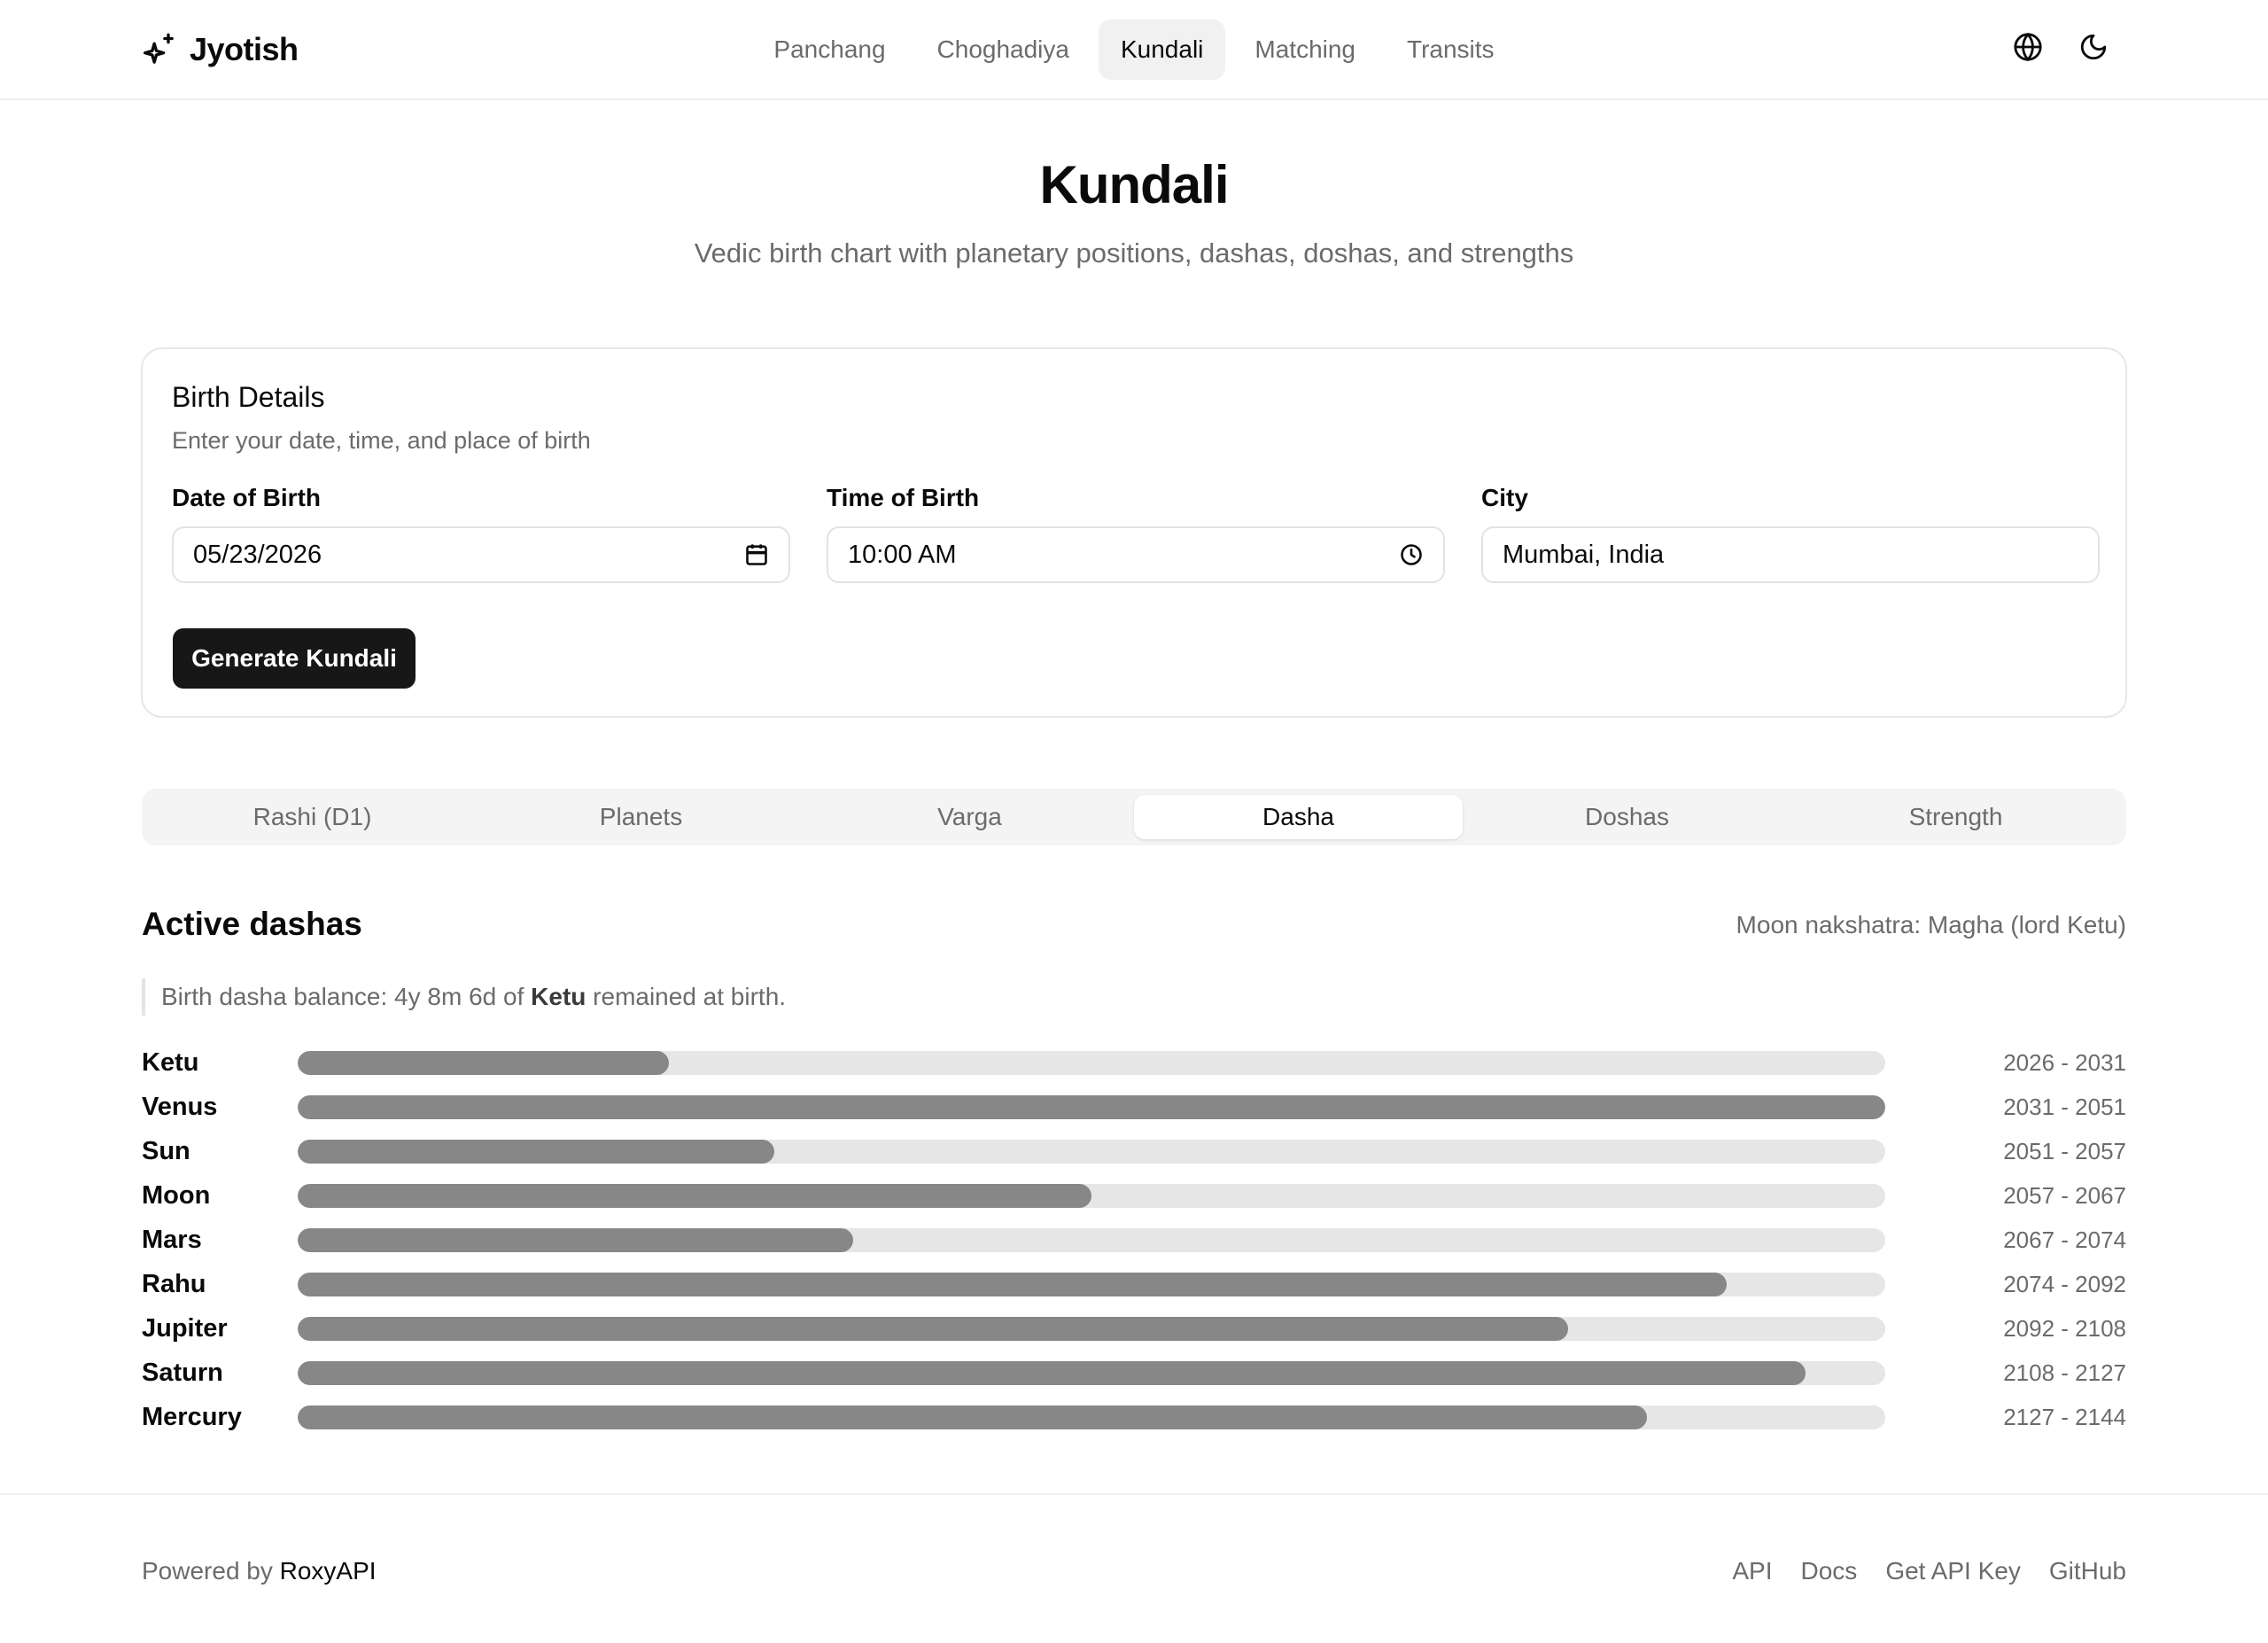 The image size is (2268, 1643). What do you see at coordinates (1956, 817) in the screenshot?
I see `tab-strength: Strength` at bounding box center [1956, 817].